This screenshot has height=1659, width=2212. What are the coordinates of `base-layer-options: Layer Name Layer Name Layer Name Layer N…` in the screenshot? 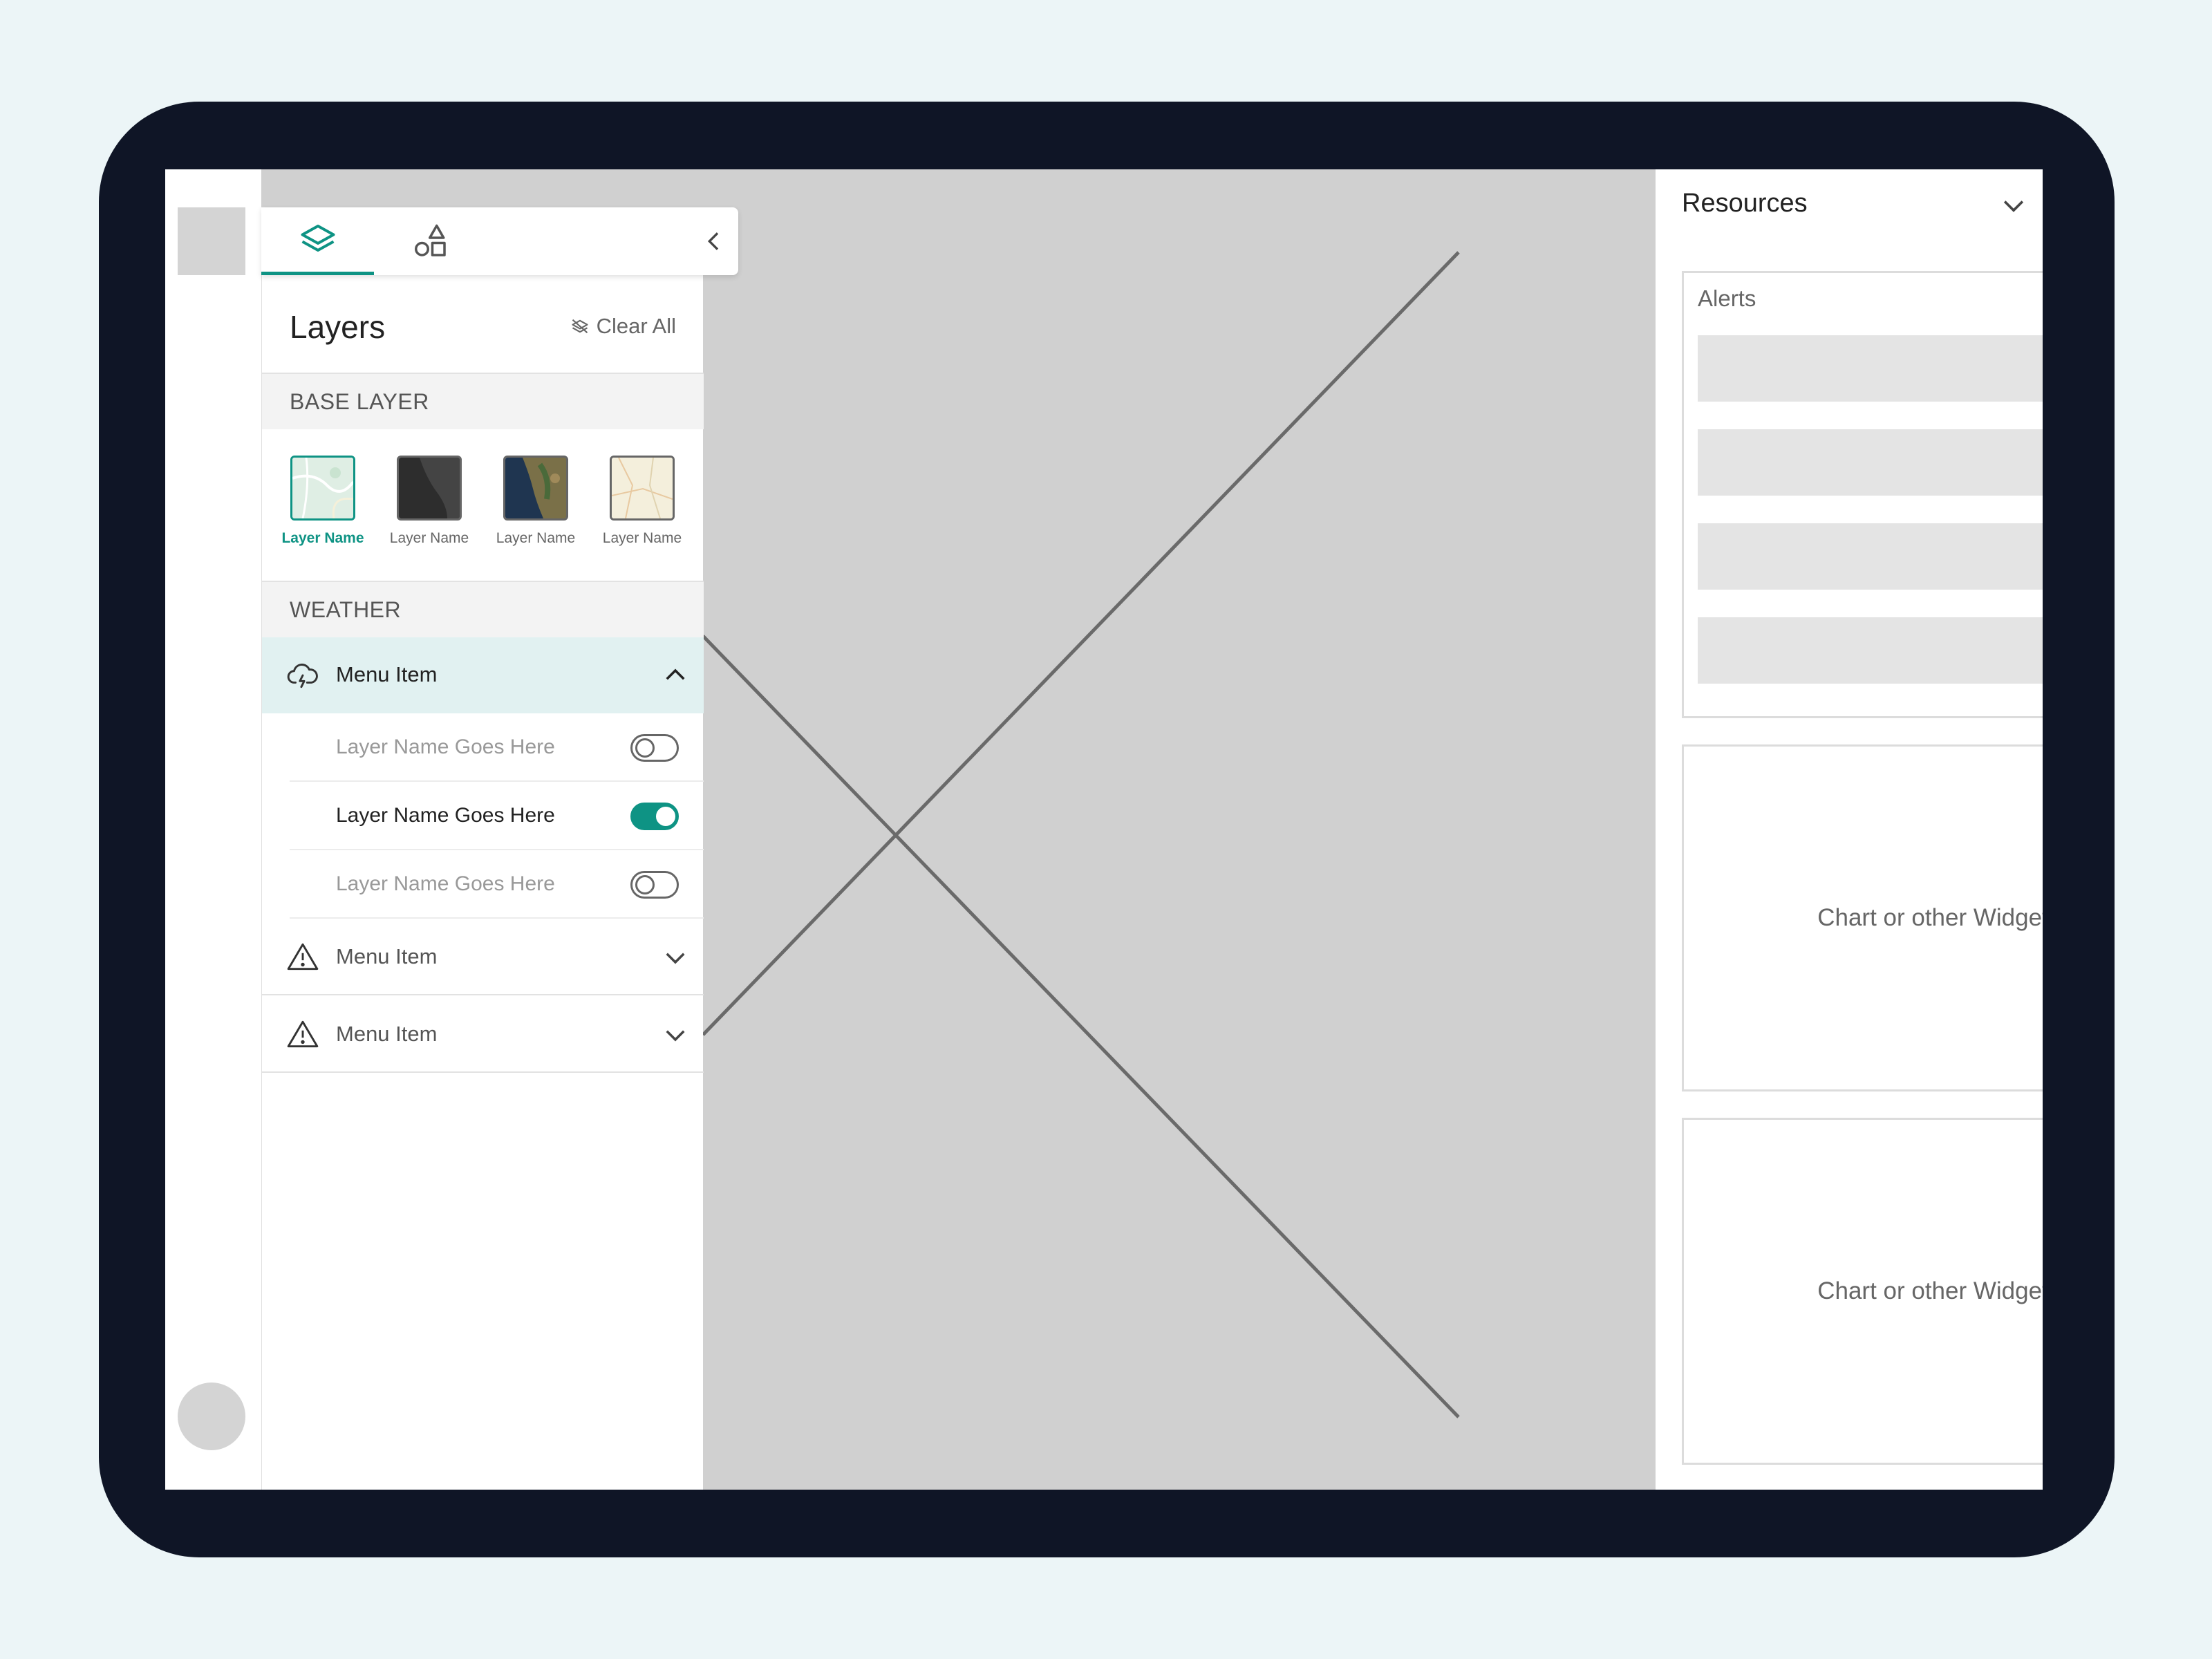 It's located at (483, 506).